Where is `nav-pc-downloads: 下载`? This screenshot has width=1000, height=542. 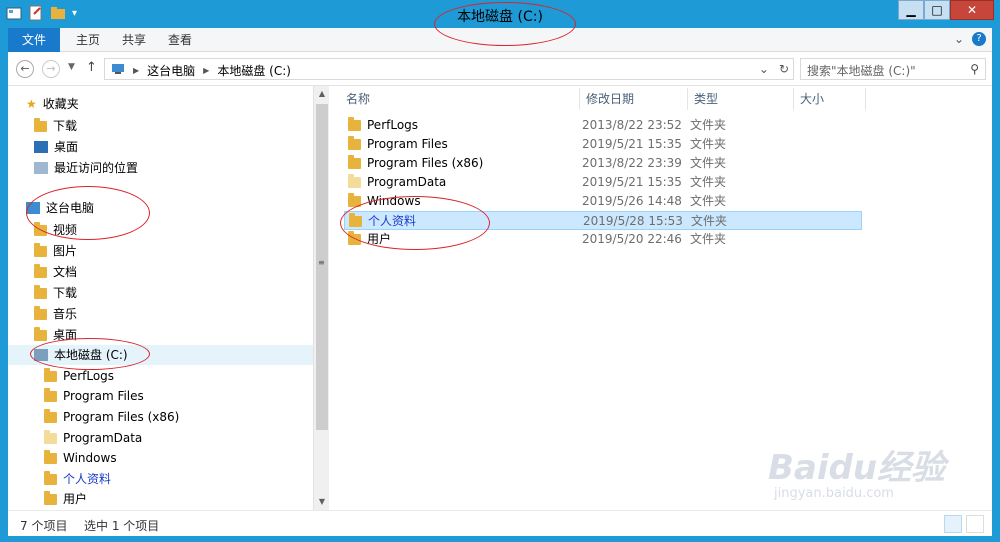
nav-pc-downloads: 下载 is located at coordinates (55, 293).